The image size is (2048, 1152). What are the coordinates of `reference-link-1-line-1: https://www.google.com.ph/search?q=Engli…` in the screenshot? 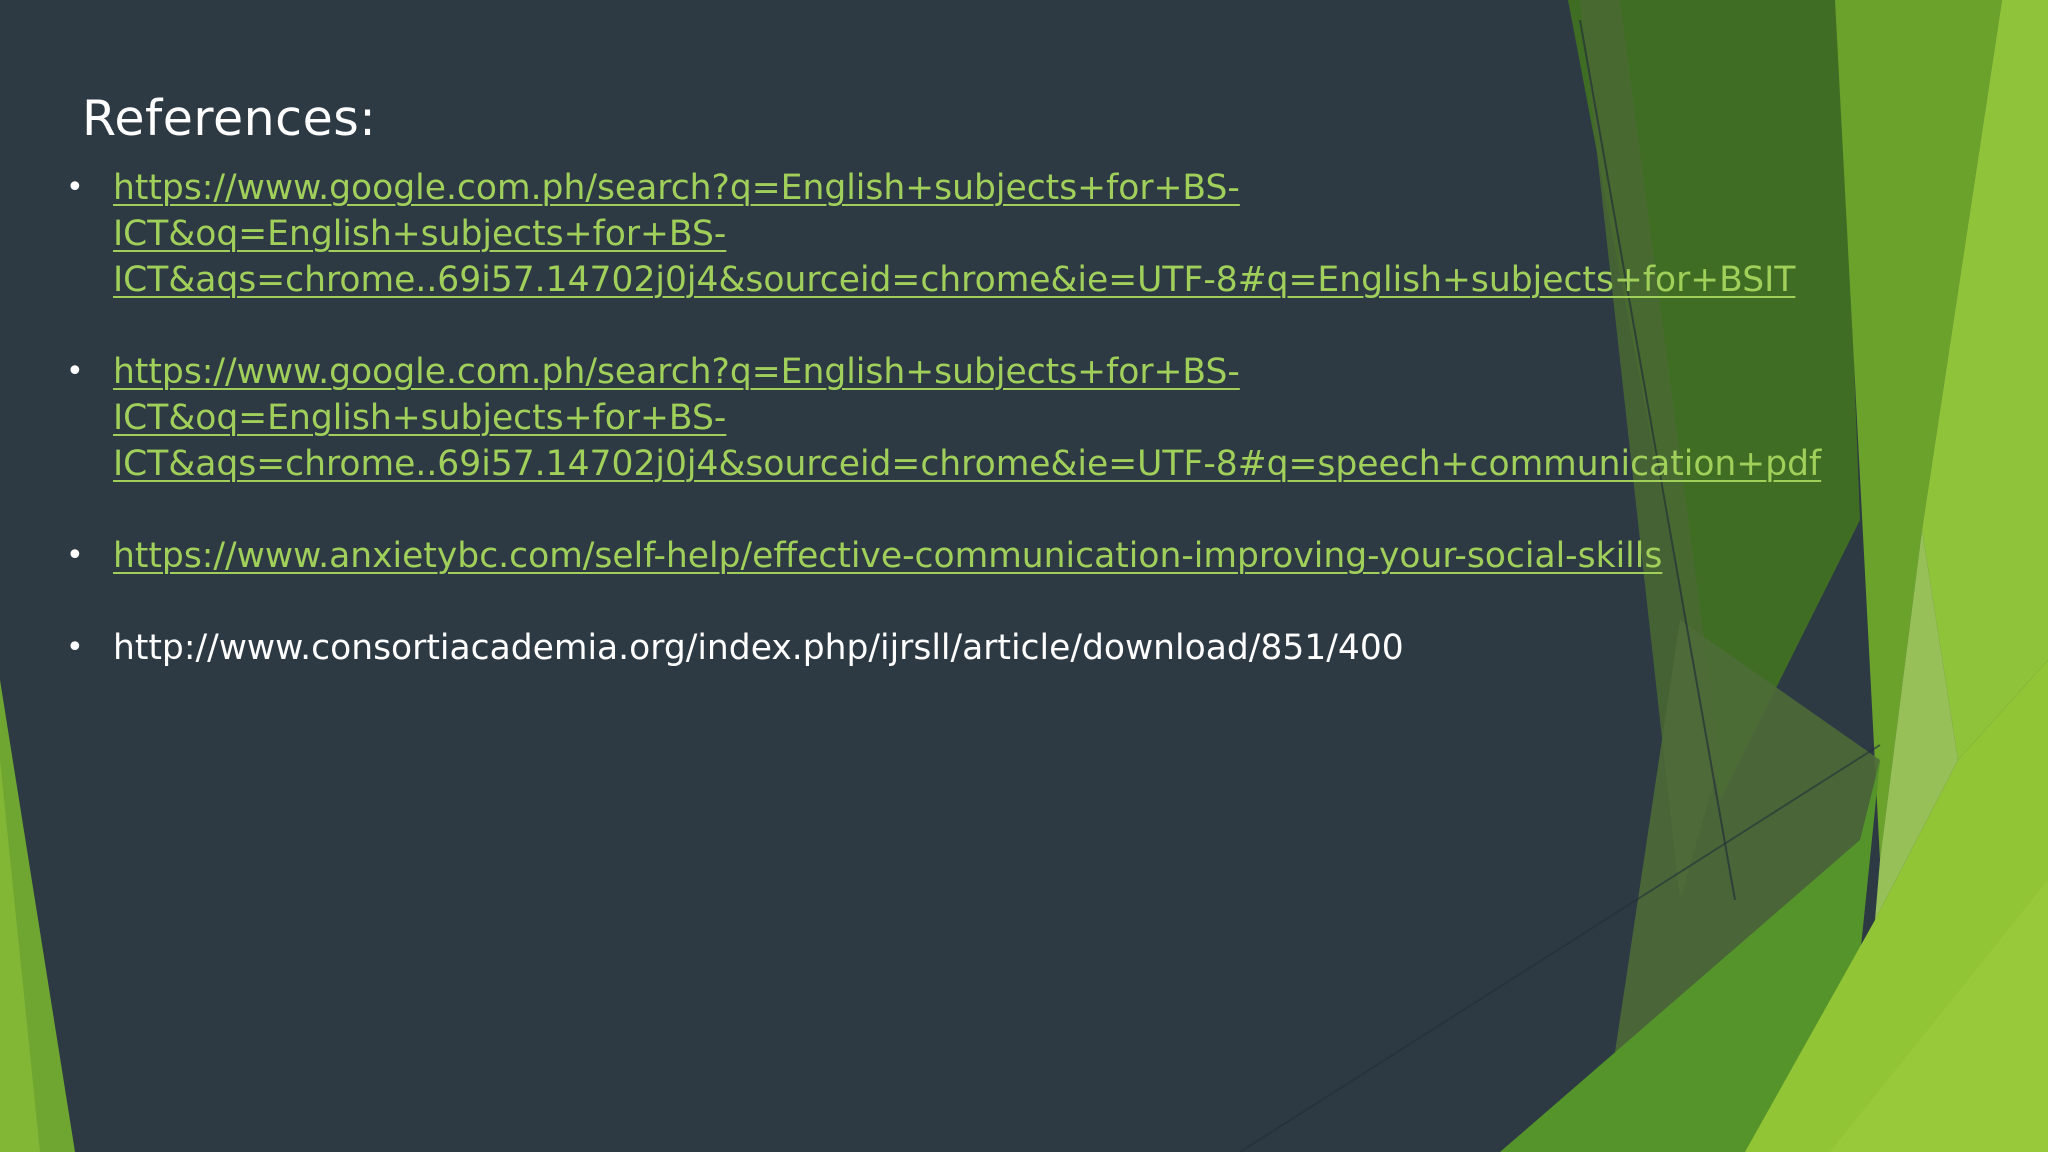 It's located at (676, 211).